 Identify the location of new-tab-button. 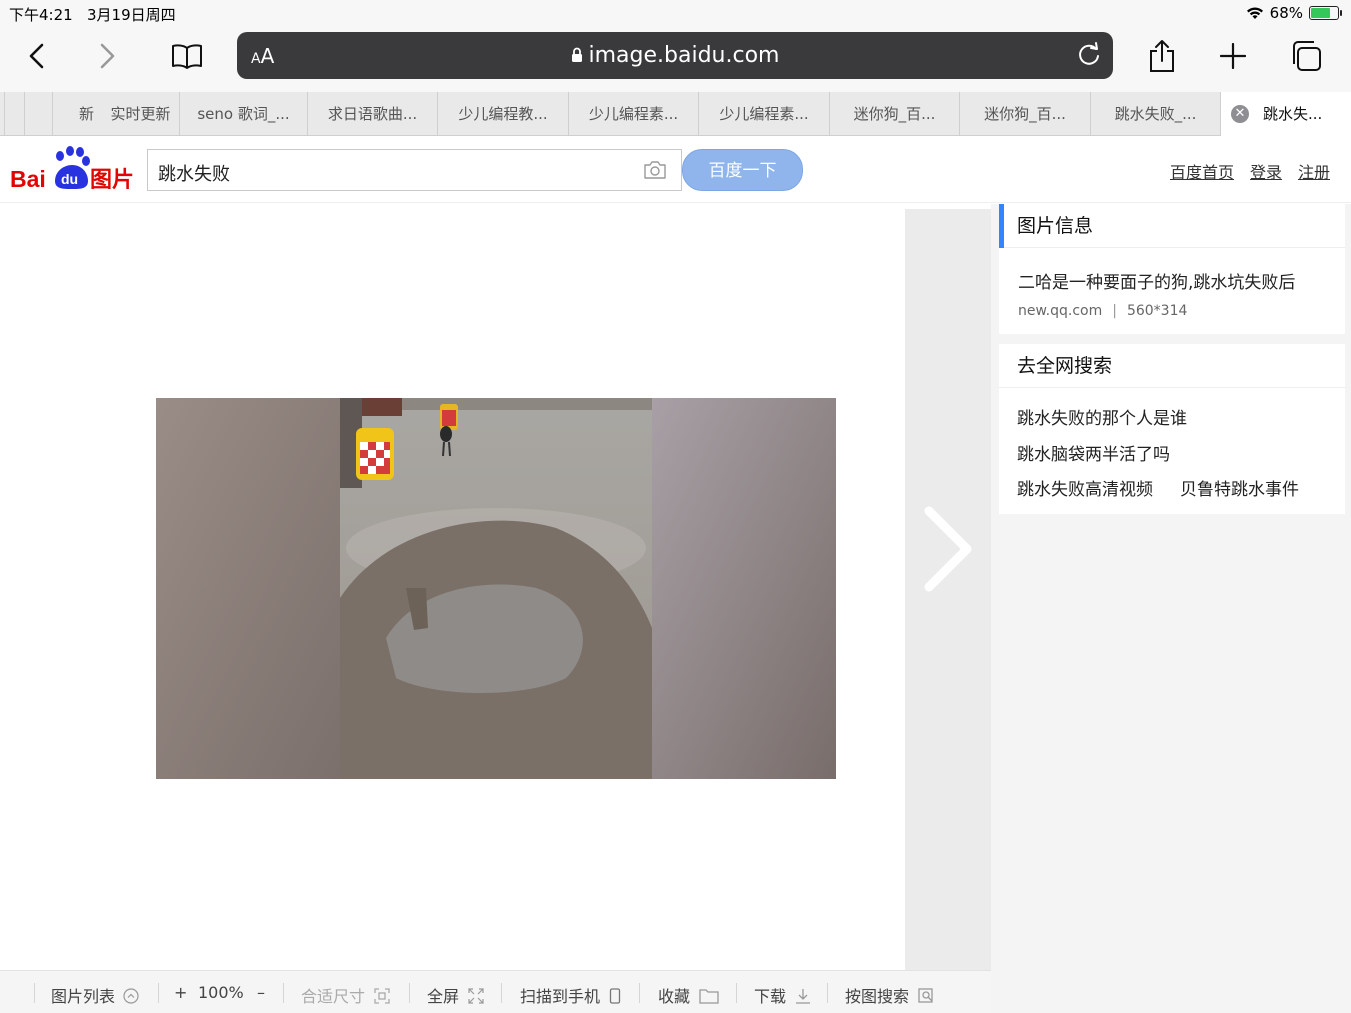
(1233, 56).